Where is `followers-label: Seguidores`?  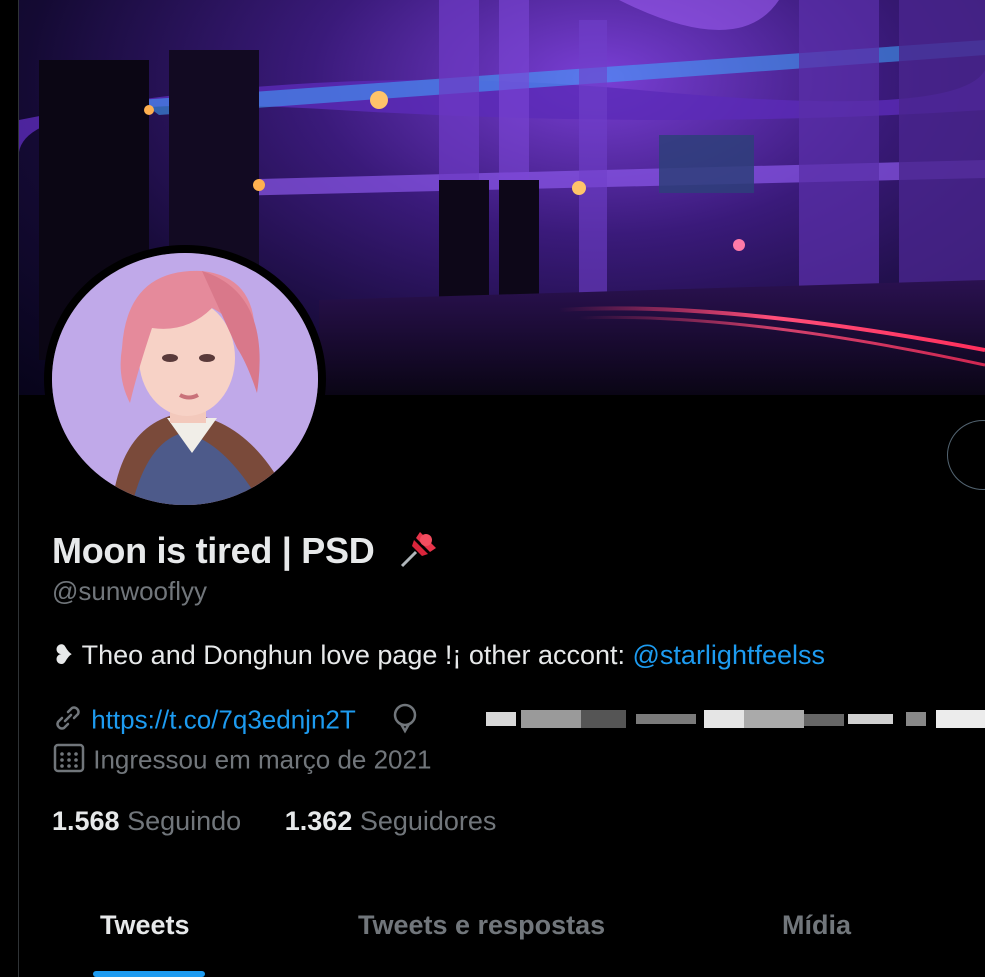 followers-label: Seguidores is located at coordinates (428, 821).